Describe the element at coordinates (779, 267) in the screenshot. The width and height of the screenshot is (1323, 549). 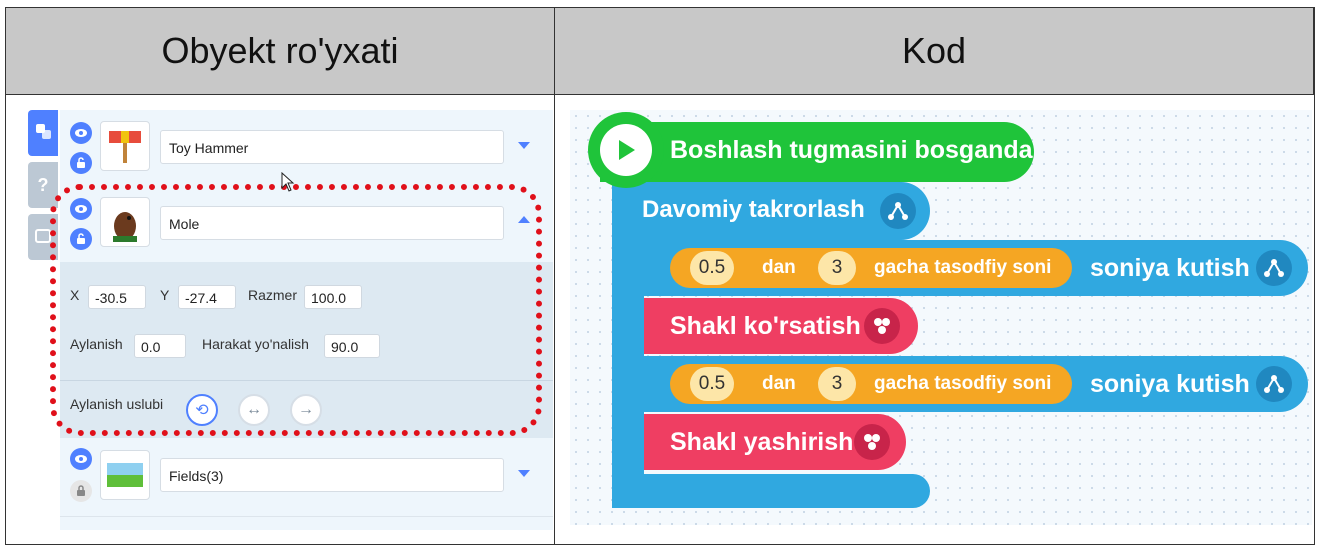
I see `dan-label-1: dan` at that location.